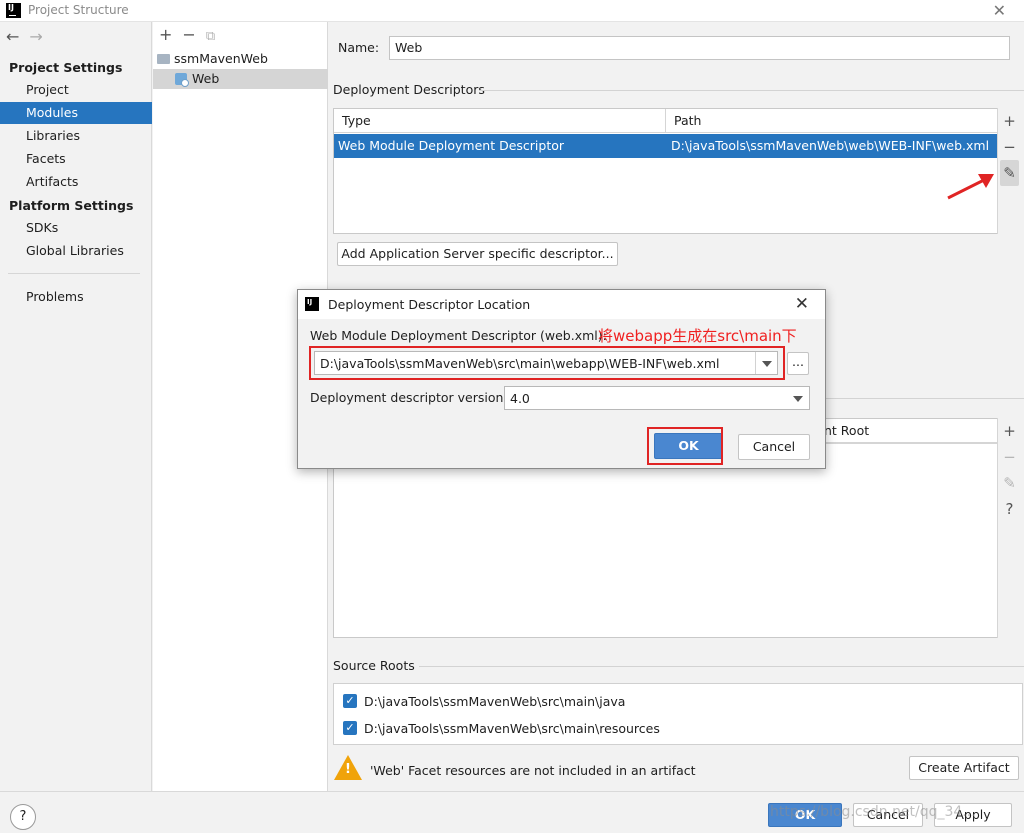 Image resolution: width=1024 pixels, height=833 pixels. I want to click on column-header-path: Path, so click(831, 121).